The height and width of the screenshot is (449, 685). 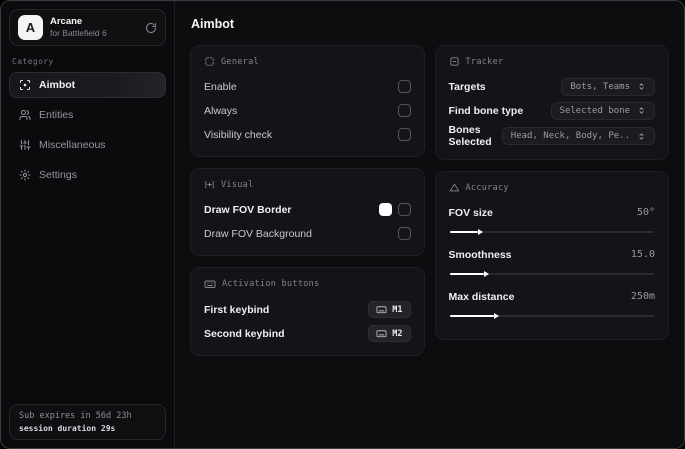 I want to click on select-value: Bots, Teams, so click(x=600, y=86).